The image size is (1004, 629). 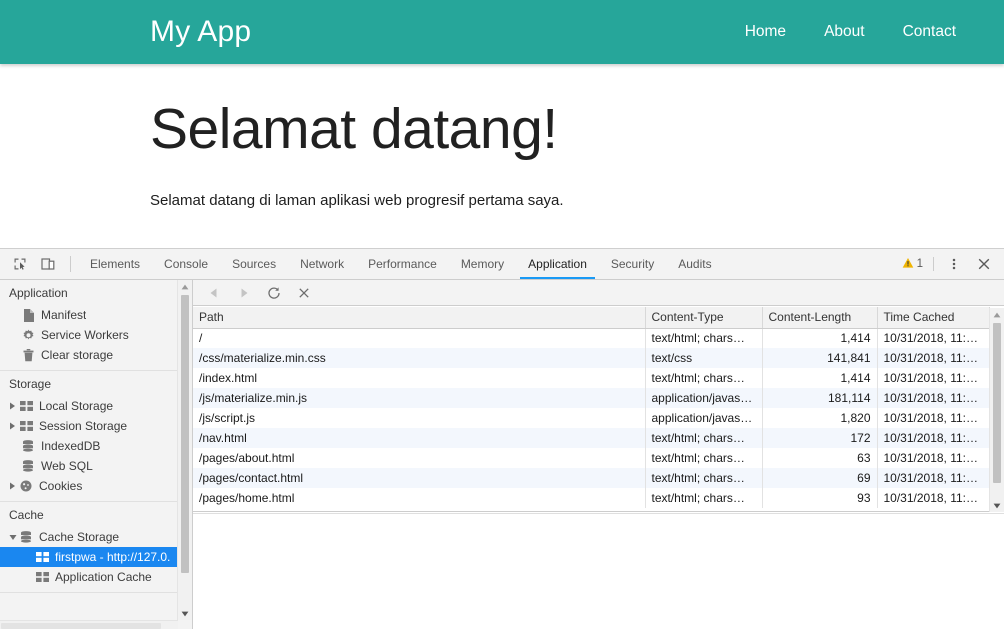 I want to click on sidebar-item-label: Cache Storage, so click(x=79, y=537).